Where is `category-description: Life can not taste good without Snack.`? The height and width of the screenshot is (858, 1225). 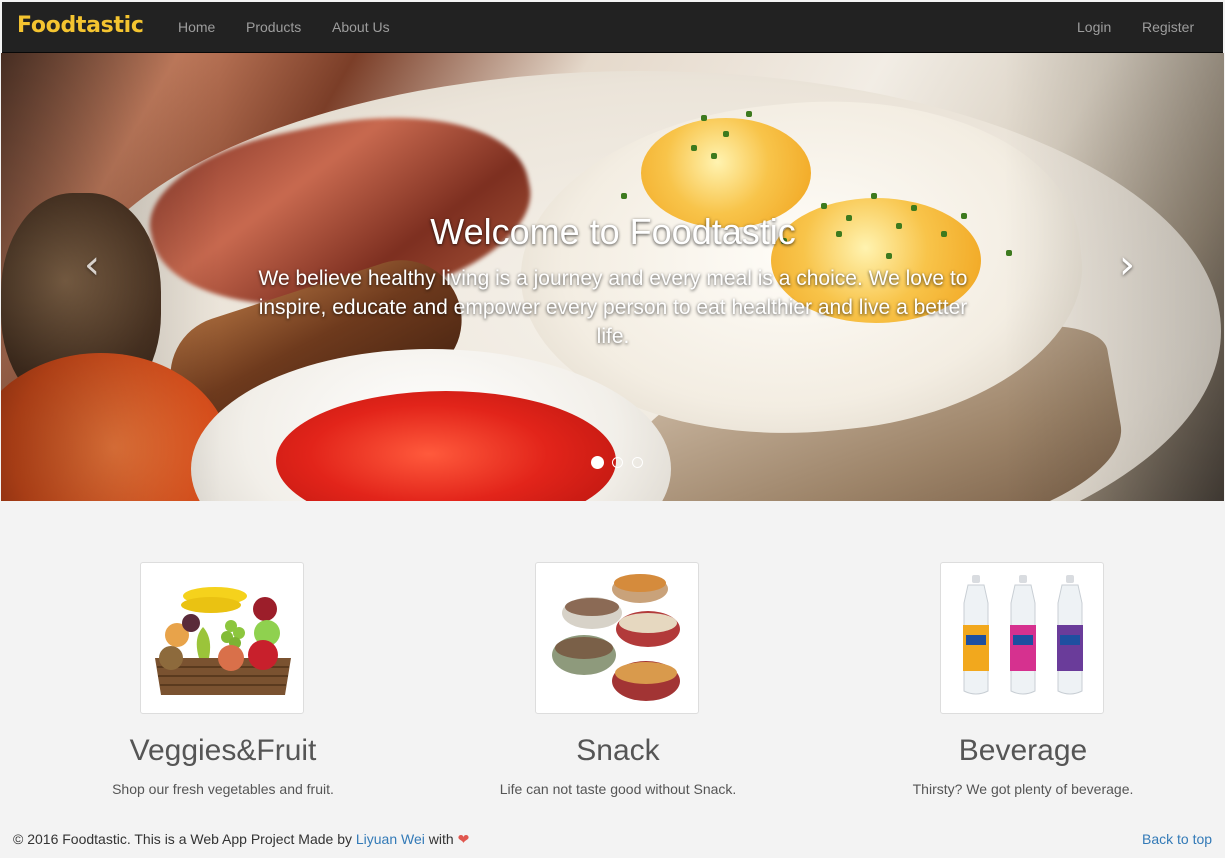
category-description: Life can not taste good without Snack. is located at coordinates (618, 789).